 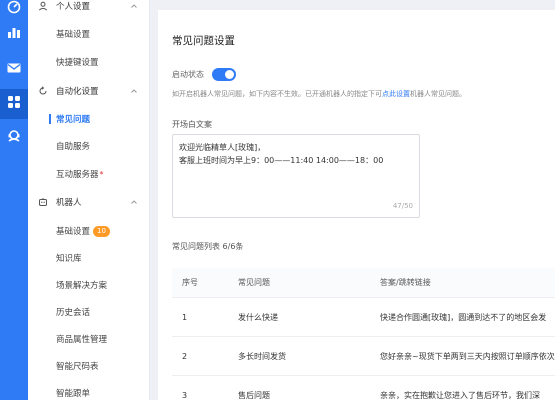 I want to click on menu-item-smart-size-chart: 智能尺码表, so click(x=89, y=366).